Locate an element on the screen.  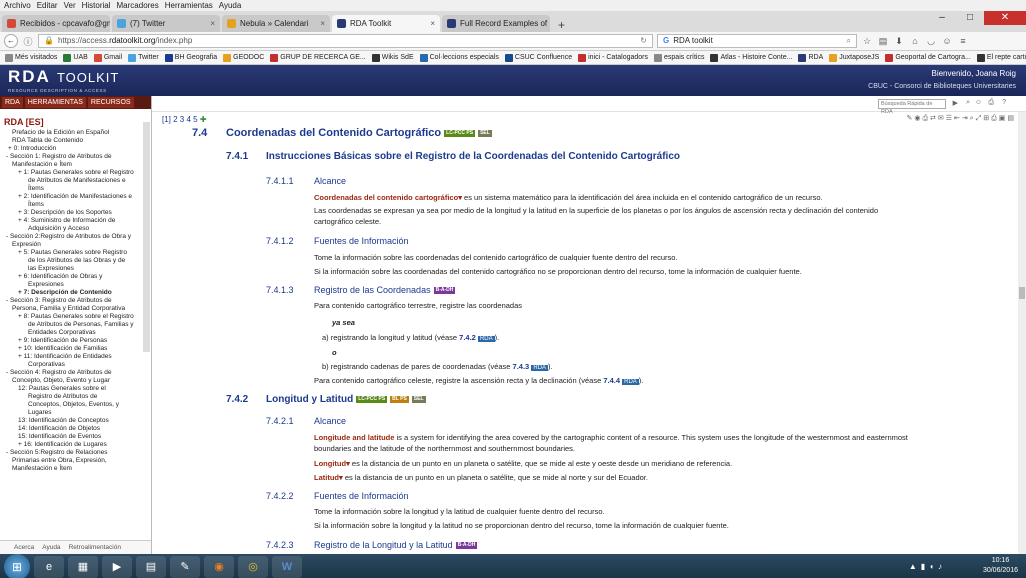
toc-item: de los Atributos de las Obras y de is located at coordinates (75, 261).